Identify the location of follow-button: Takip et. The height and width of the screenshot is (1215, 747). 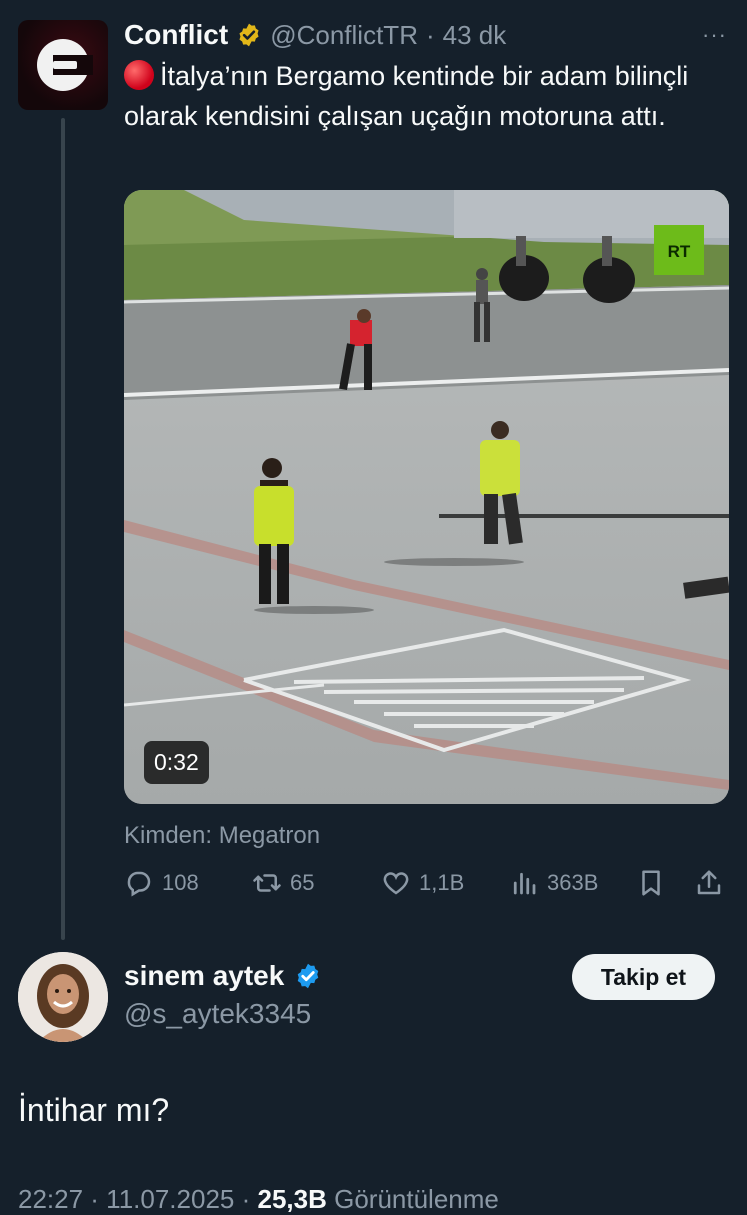
(643, 977).